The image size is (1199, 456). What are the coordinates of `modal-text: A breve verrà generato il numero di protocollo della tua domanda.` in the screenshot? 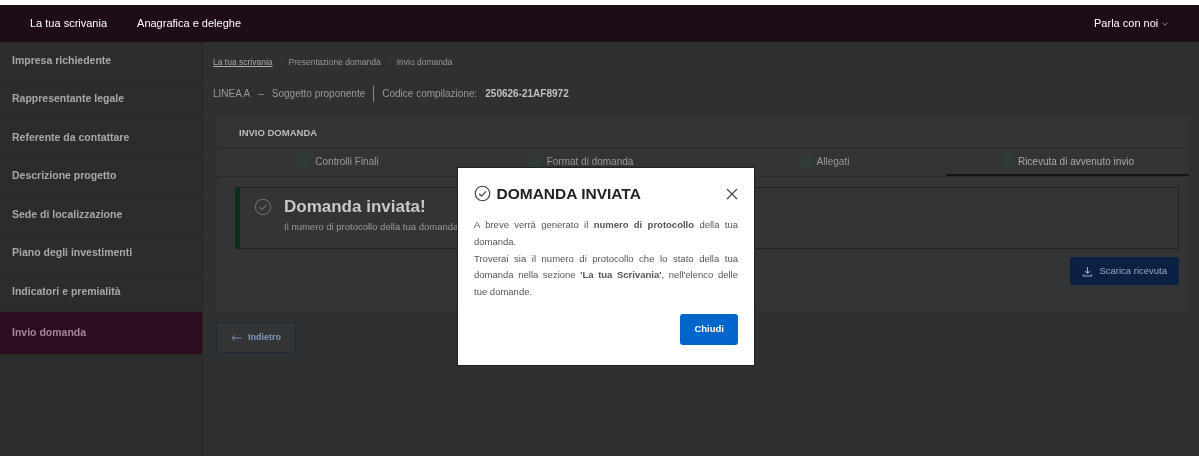 It's located at (606, 233).